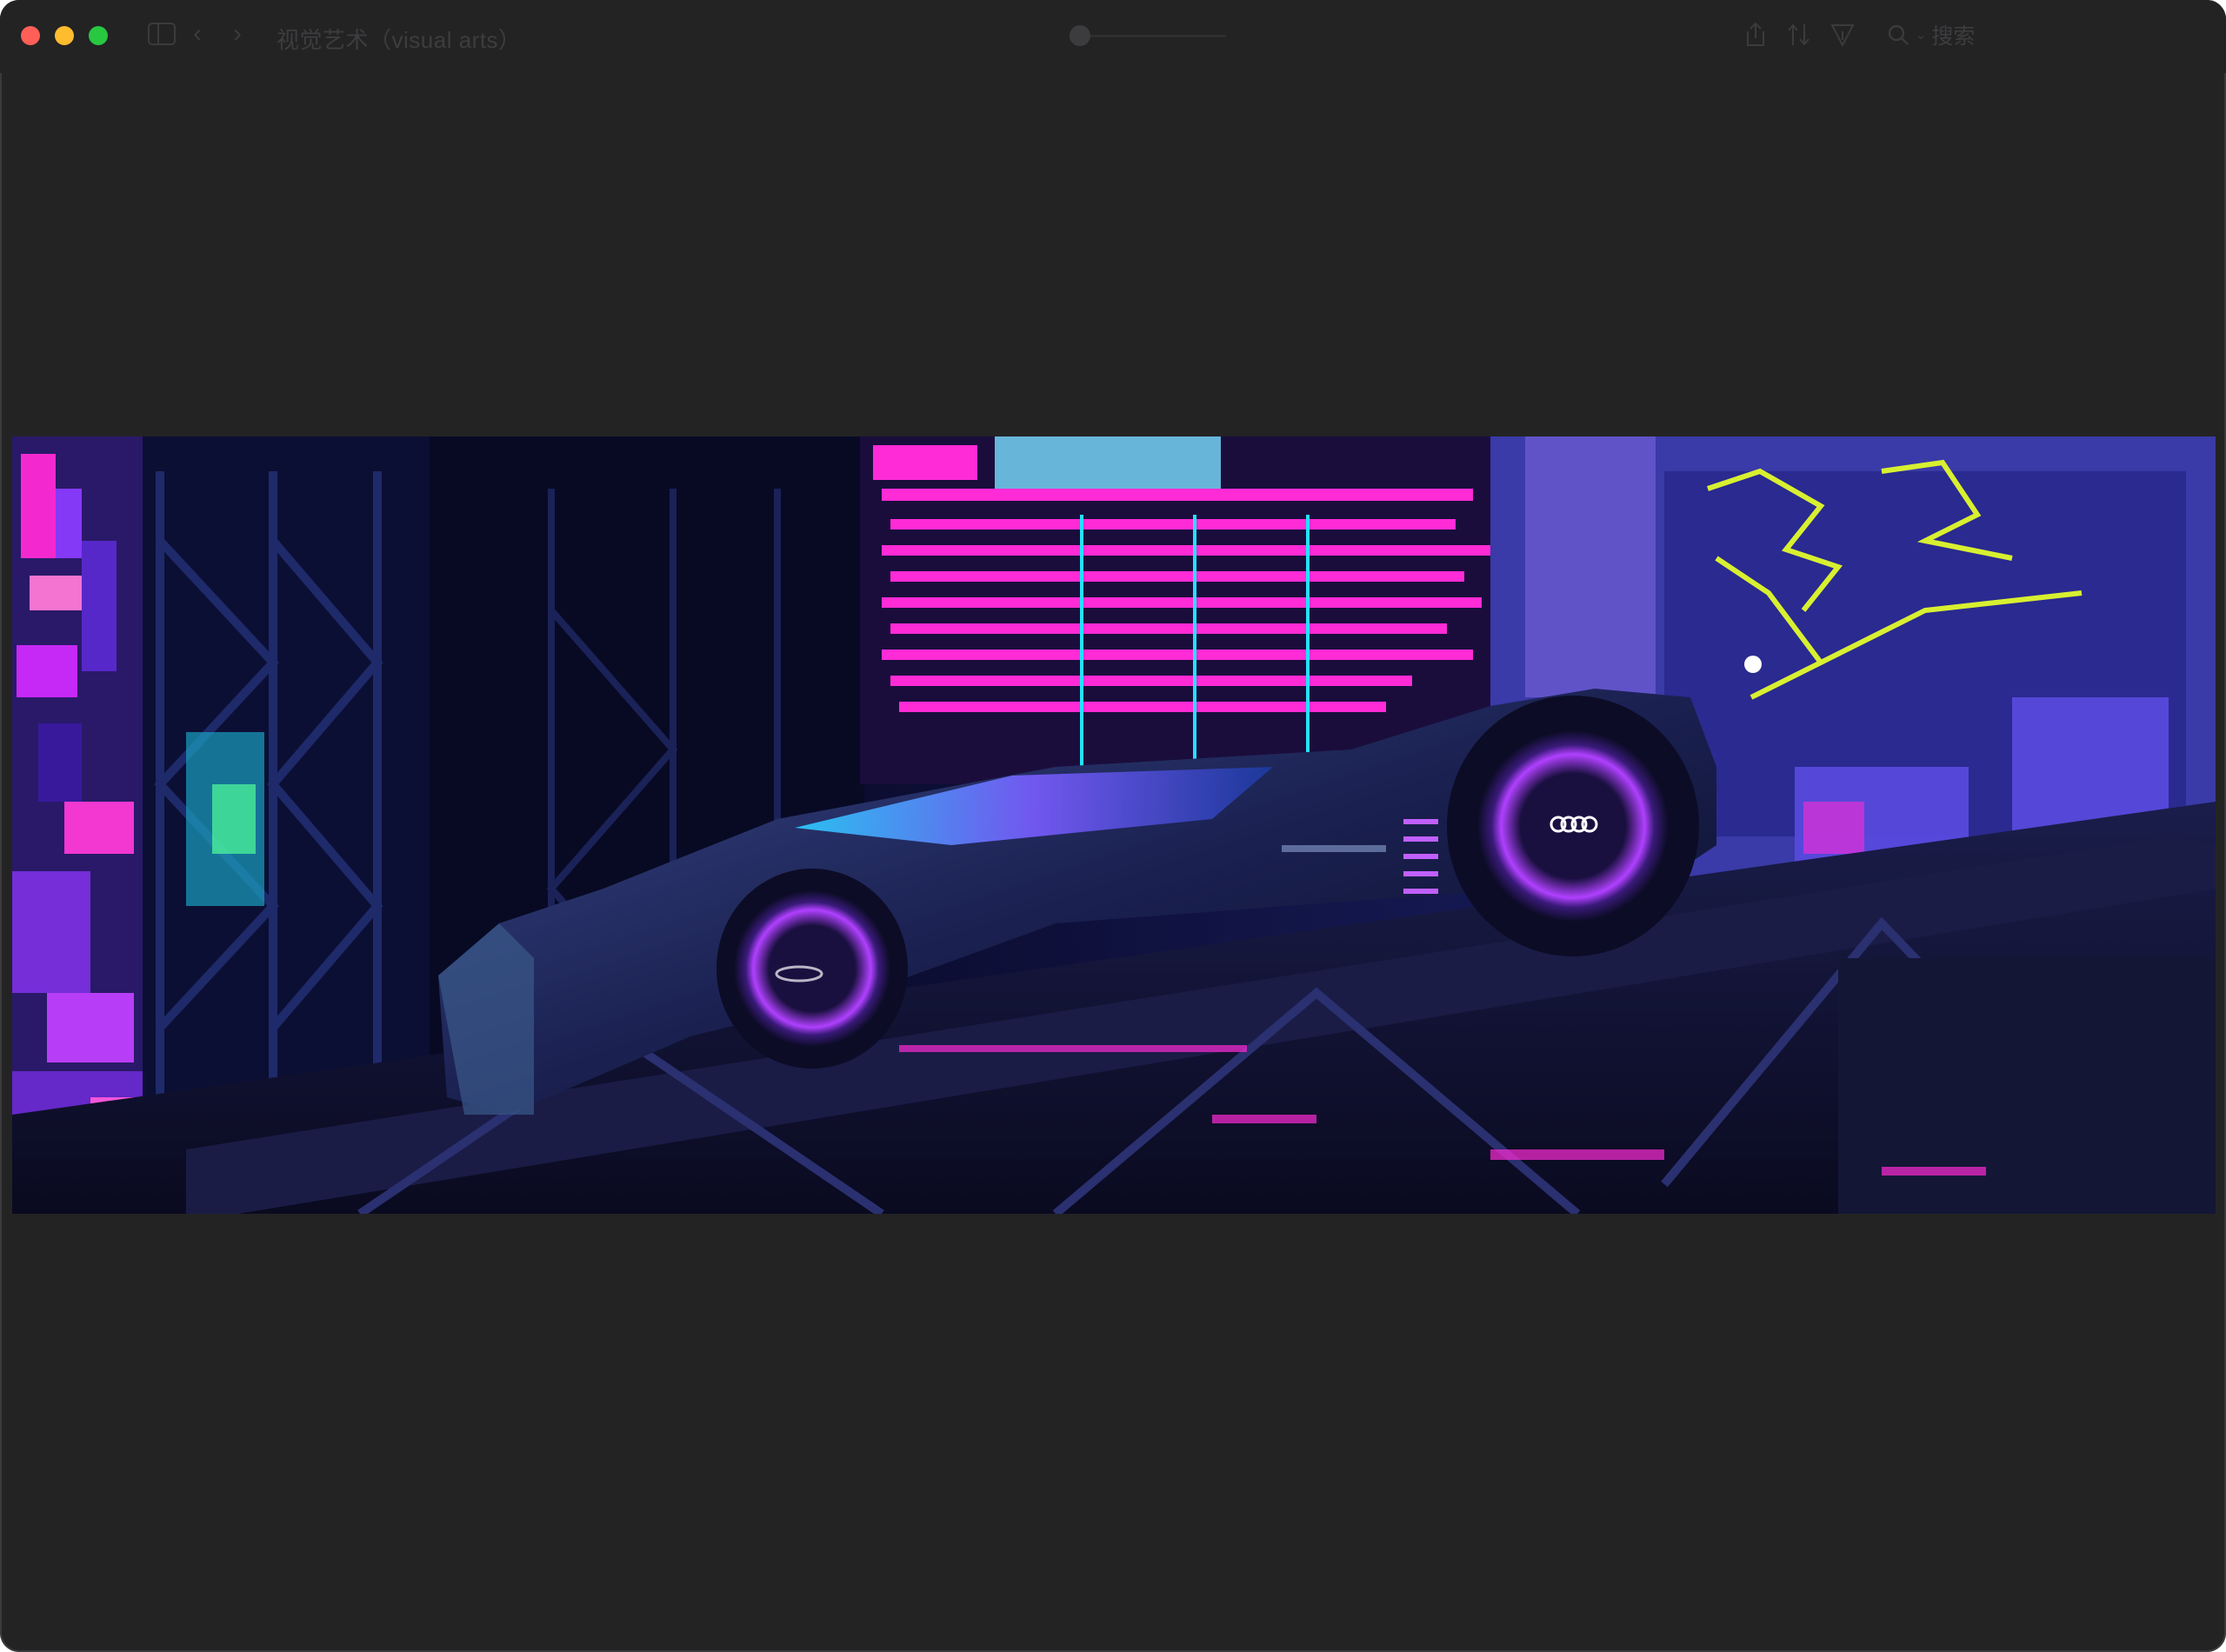  What do you see at coordinates (1921, 35) in the screenshot?
I see `chevron-down-icon: ⌄` at bounding box center [1921, 35].